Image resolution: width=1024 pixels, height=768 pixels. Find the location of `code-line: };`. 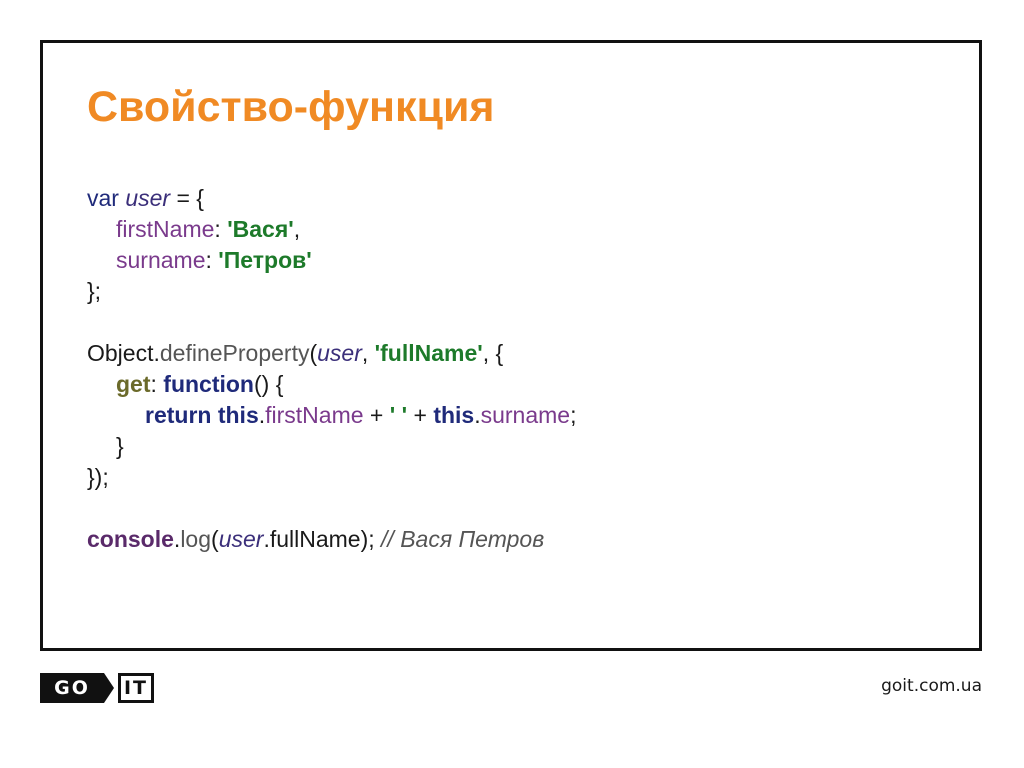

code-line: }; is located at coordinates (331, 291).